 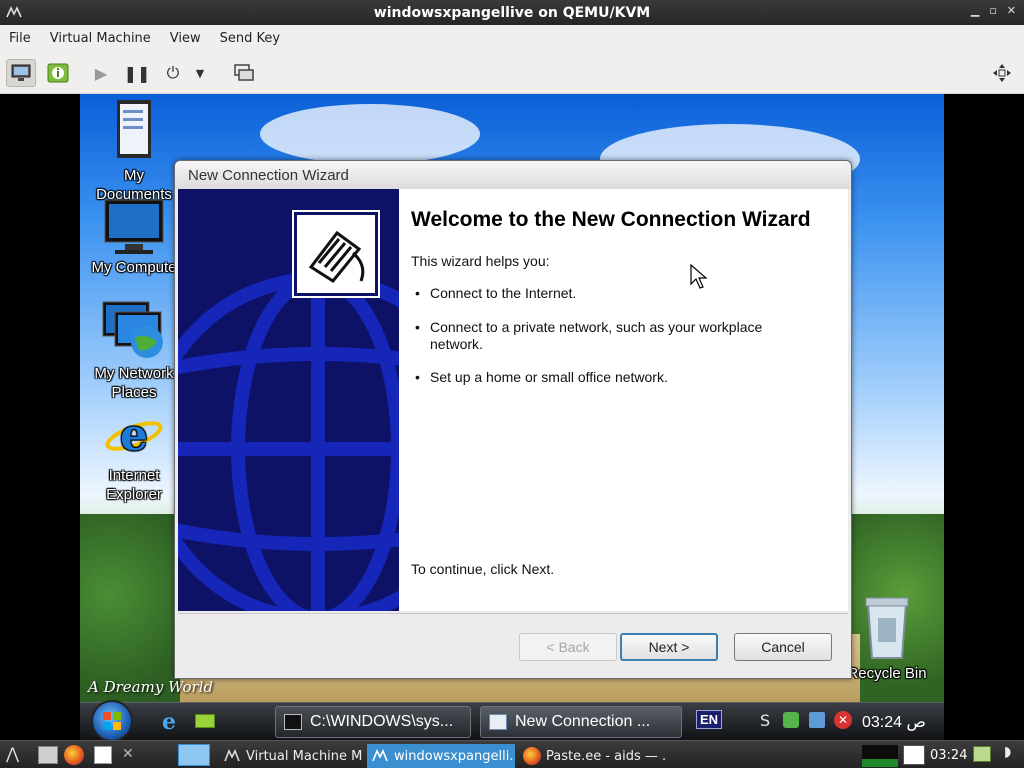 I want to click on pause-icon: ❚❚, so click(x=137, y=73).